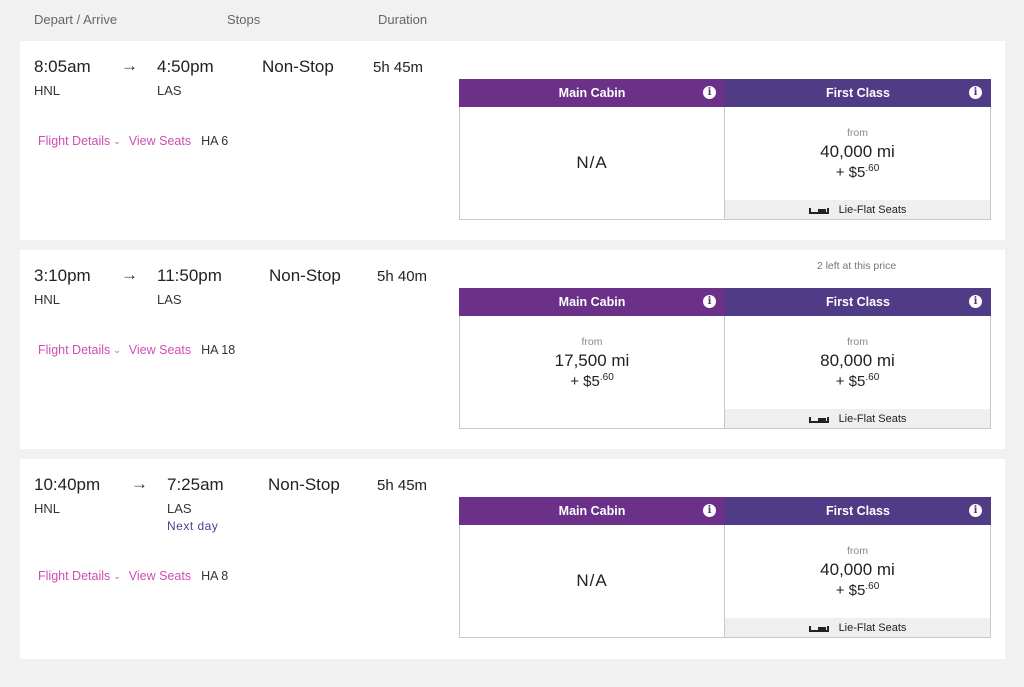 Image resolution: width=1024 pixels, height=687 pixels. I want to click on arrive-time: 7:25am, so click(195, 484).